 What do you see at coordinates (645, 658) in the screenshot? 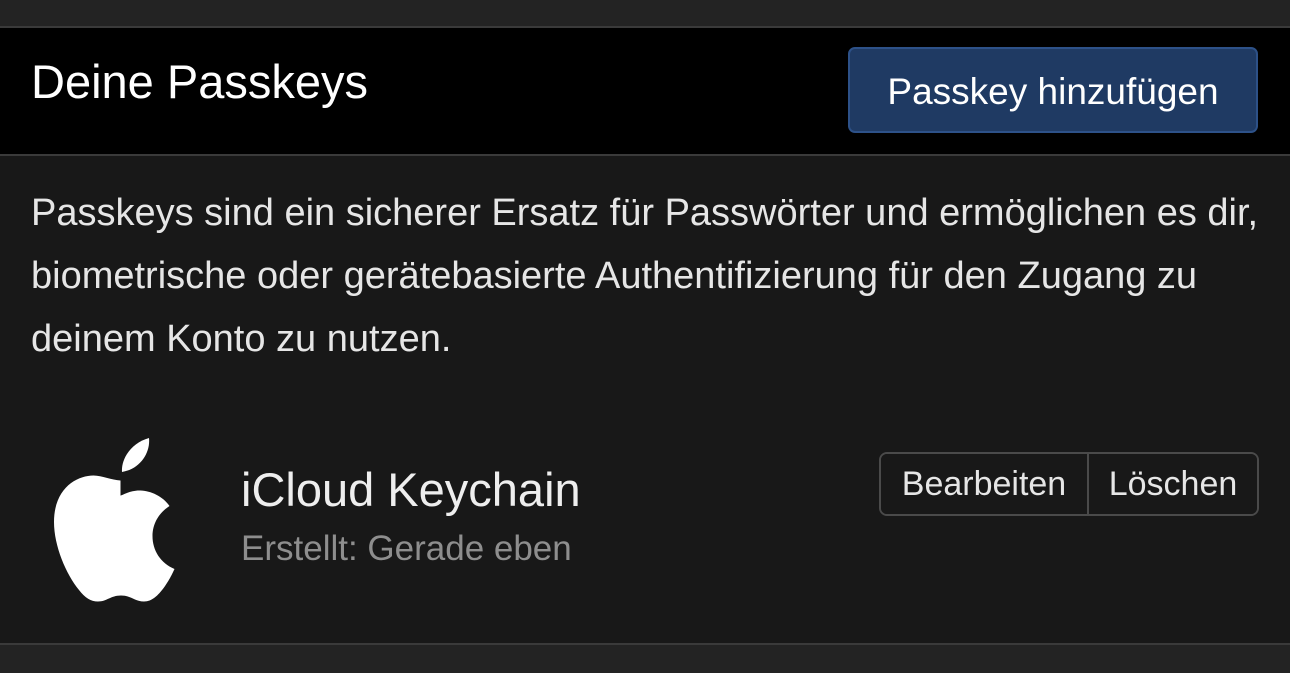
I see `bottom-divider` at bounding box center [645, 658].